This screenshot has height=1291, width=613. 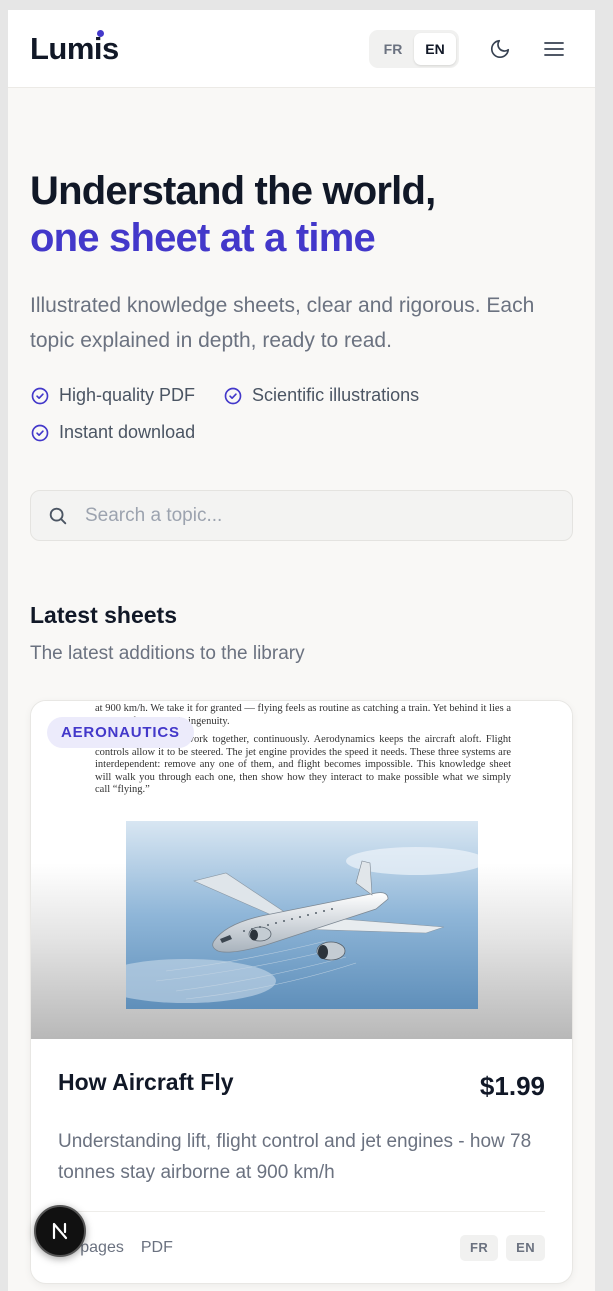 What do you see at coordinates (104, 615) in the screenshot?
I see `latest-sheets-title: Latest sheets` at bounding box center [104, 615].